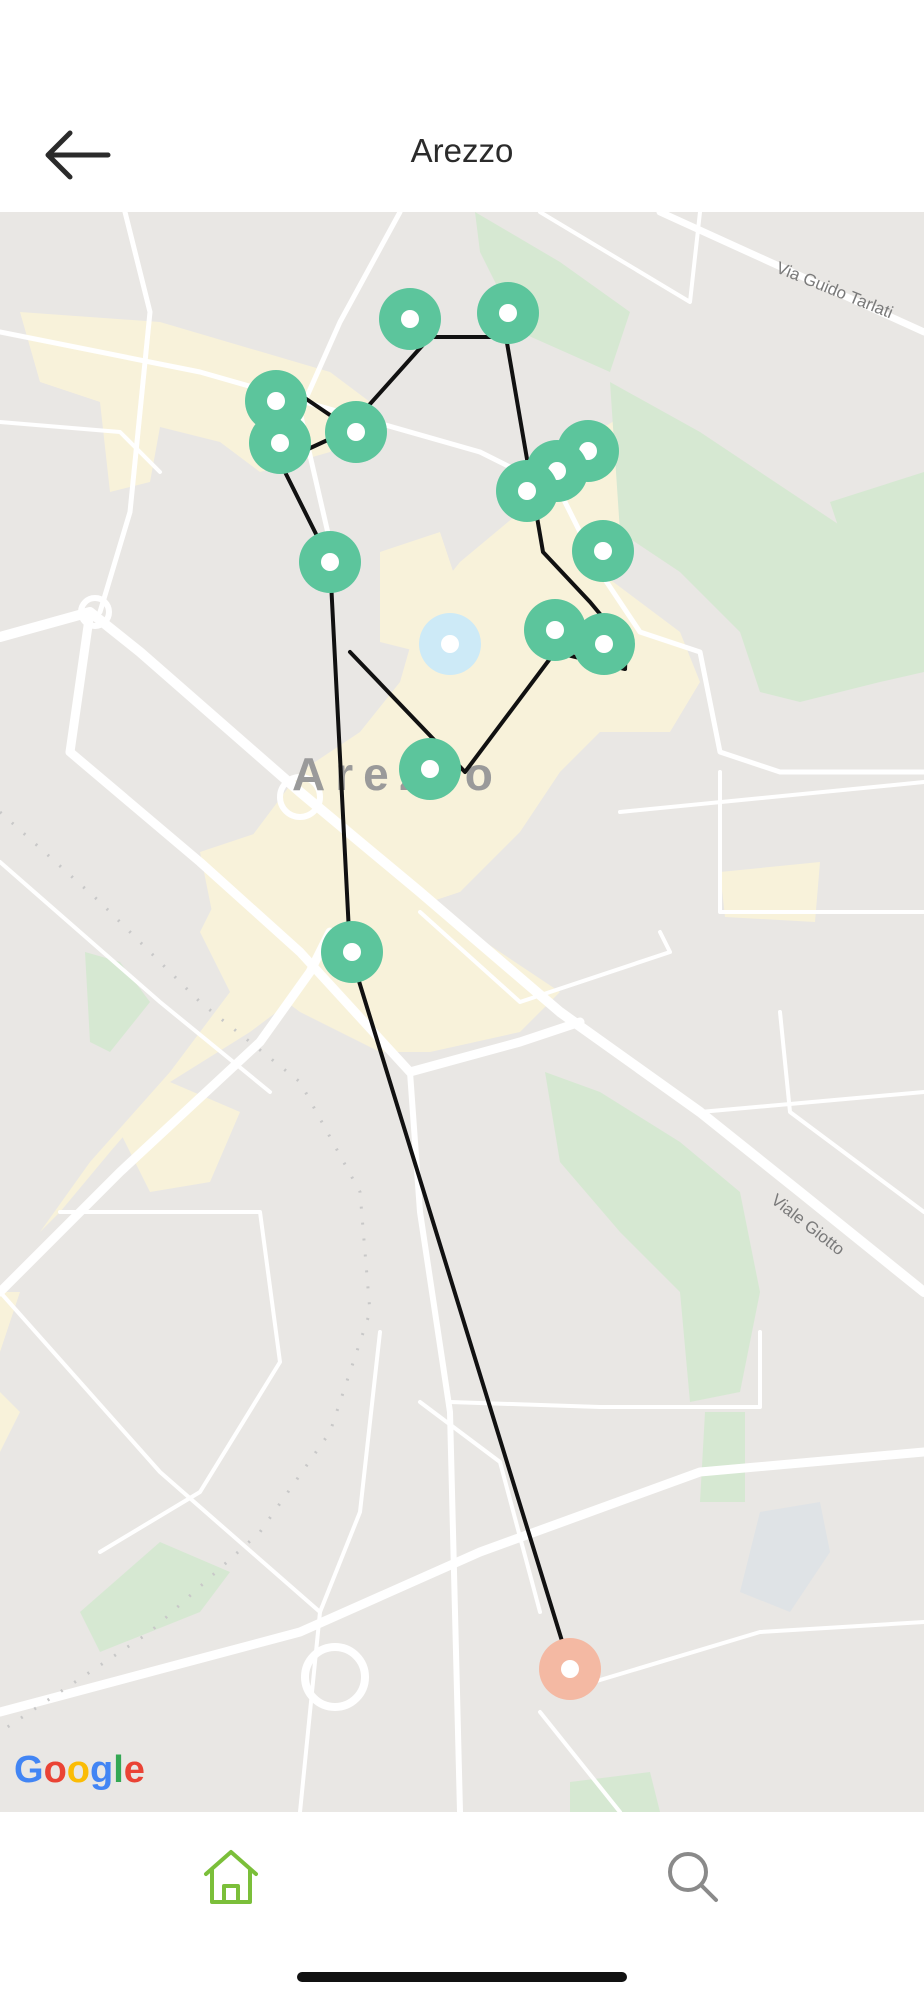 The image size is (924, 2000). What do you see at coordinates (462, 150) in the screenshot?
I see `page-title: Arezzo` at bounding box center [462, 150].